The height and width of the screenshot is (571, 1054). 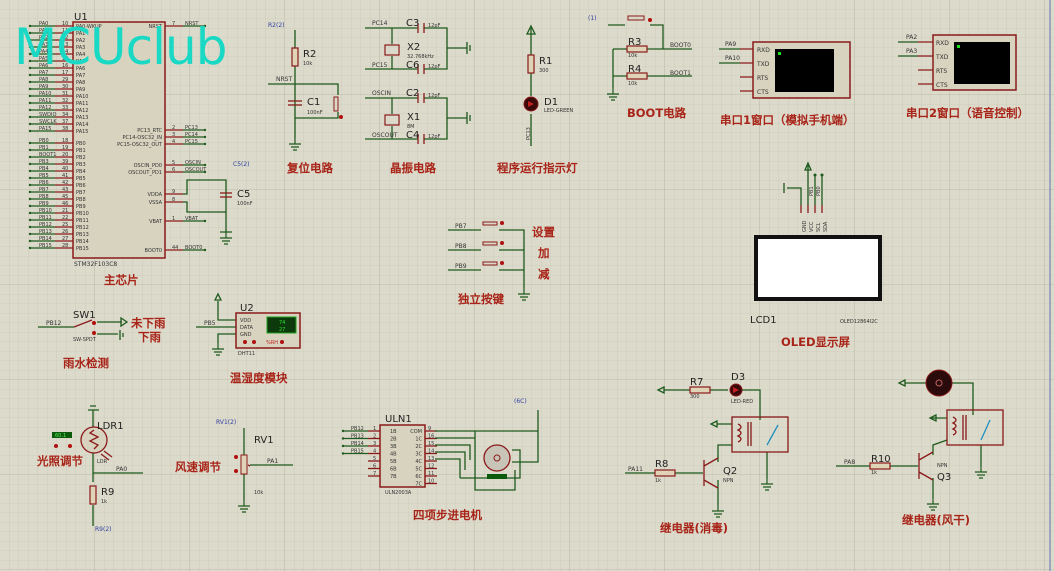 I want to click on dht-pin-vdd: VDD, so click(x=245, y=321).